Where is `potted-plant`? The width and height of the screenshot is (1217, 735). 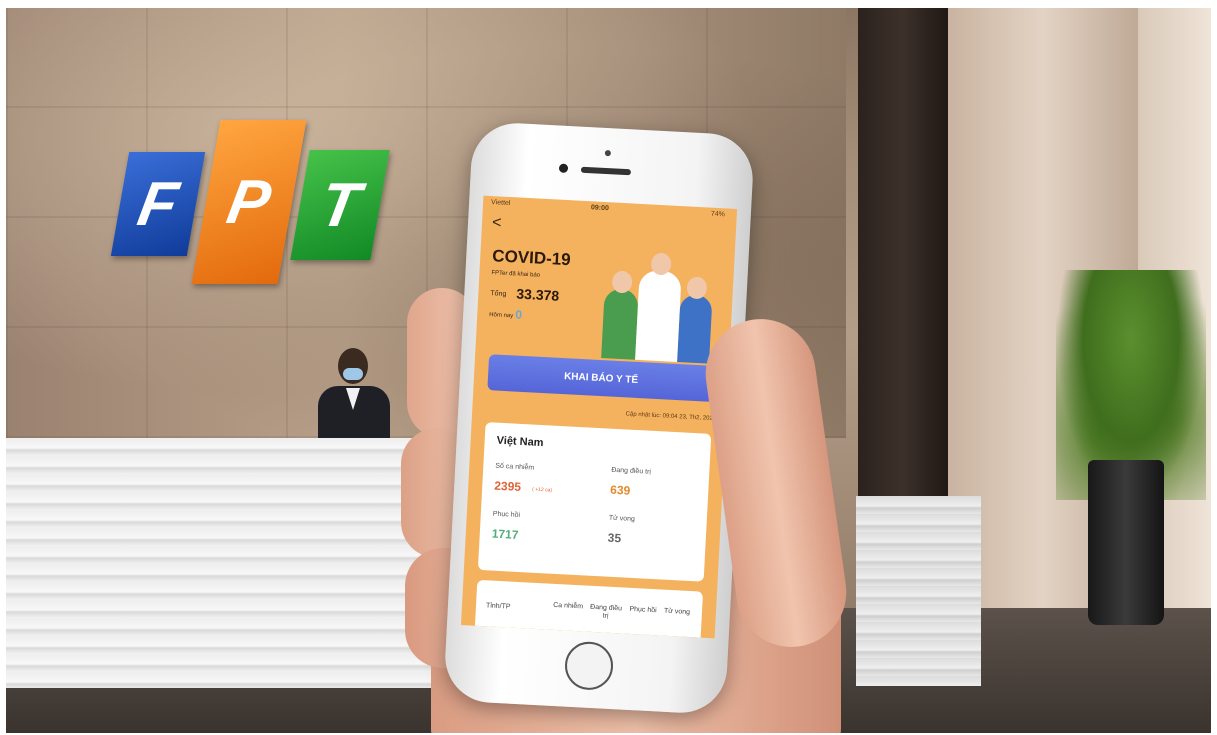 potted-plant is located at coordinates (1131, 450).